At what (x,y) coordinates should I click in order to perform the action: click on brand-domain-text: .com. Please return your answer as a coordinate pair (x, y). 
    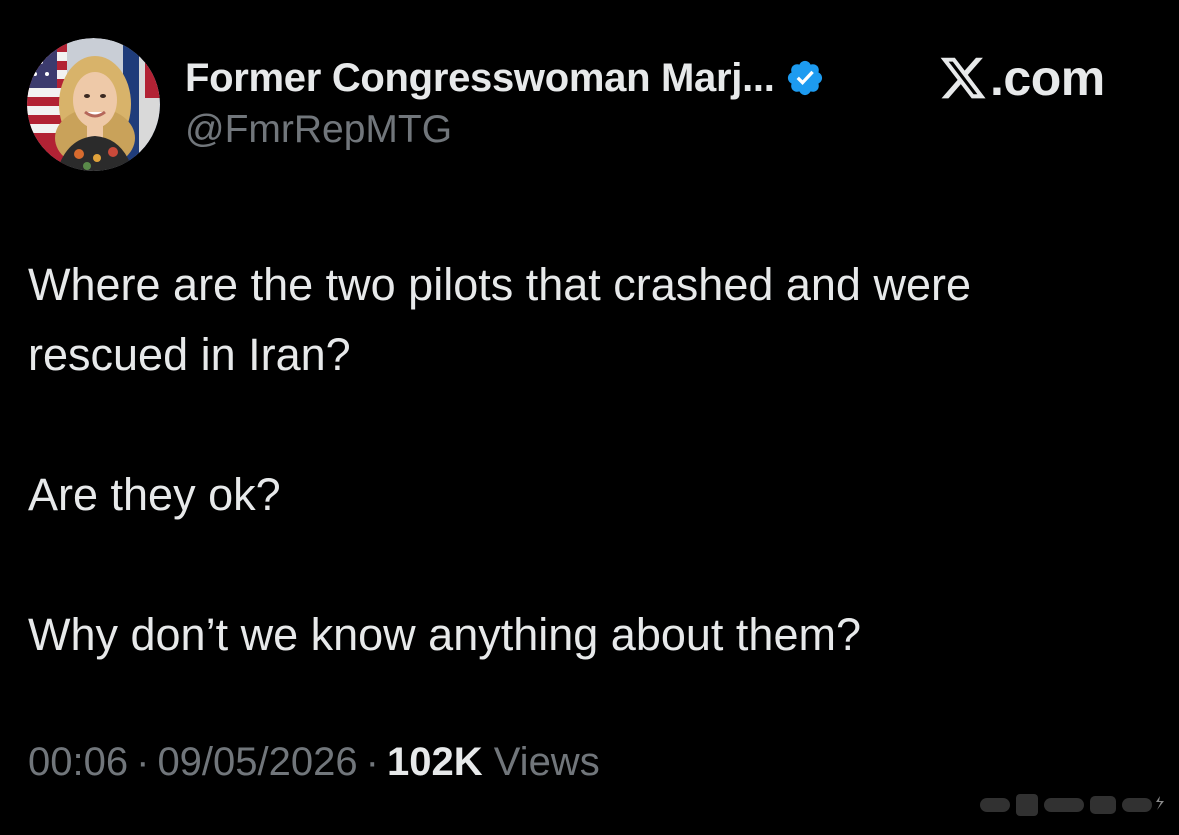
    Looking at the image, I should click on (1047, 78).